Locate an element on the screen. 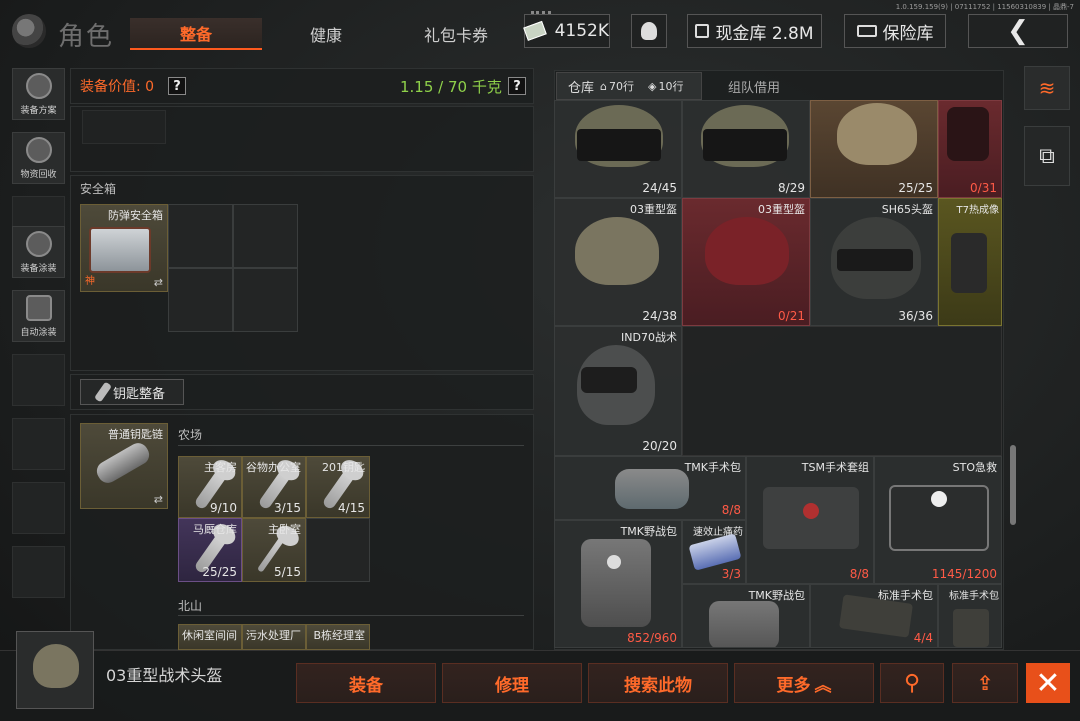  loadout-plan-button: 装备方案 is located at coordinates (38, 94).